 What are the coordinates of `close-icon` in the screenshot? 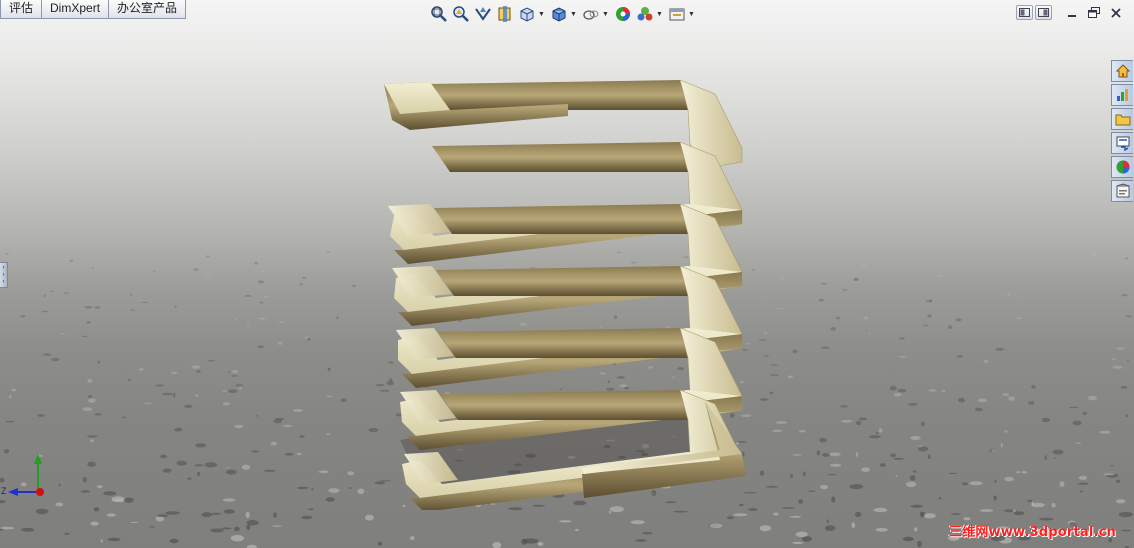 It's located at (1116, 12).